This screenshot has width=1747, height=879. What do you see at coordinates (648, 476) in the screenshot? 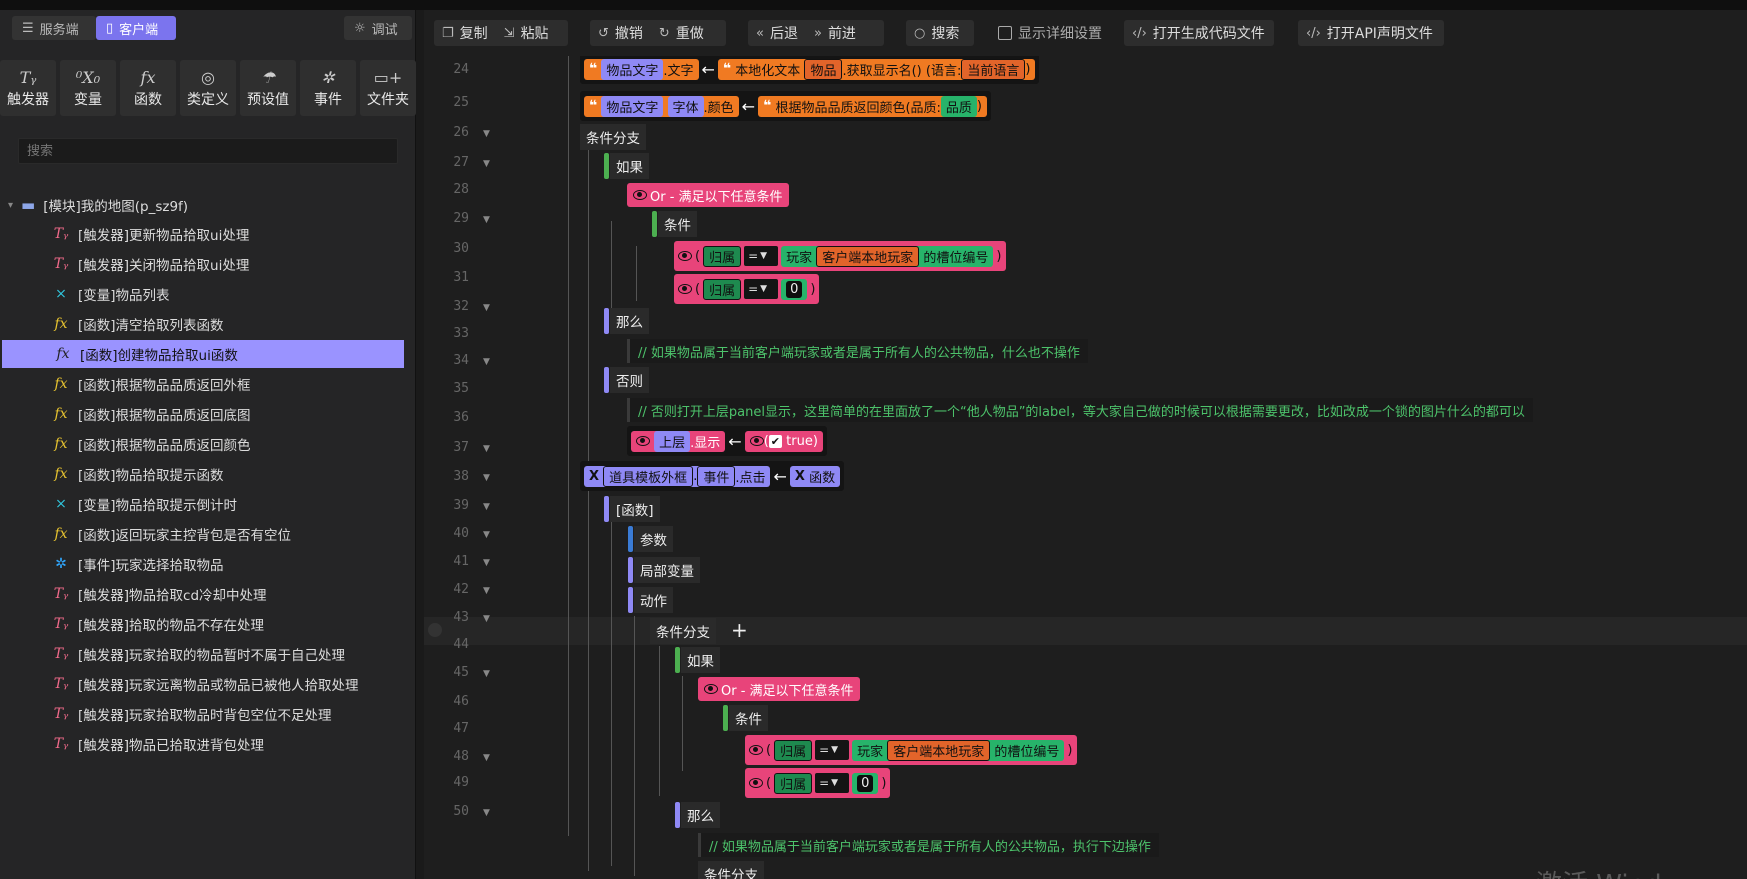
I see `var-pill: 道具模板外框` at bounding box center [648, 476].